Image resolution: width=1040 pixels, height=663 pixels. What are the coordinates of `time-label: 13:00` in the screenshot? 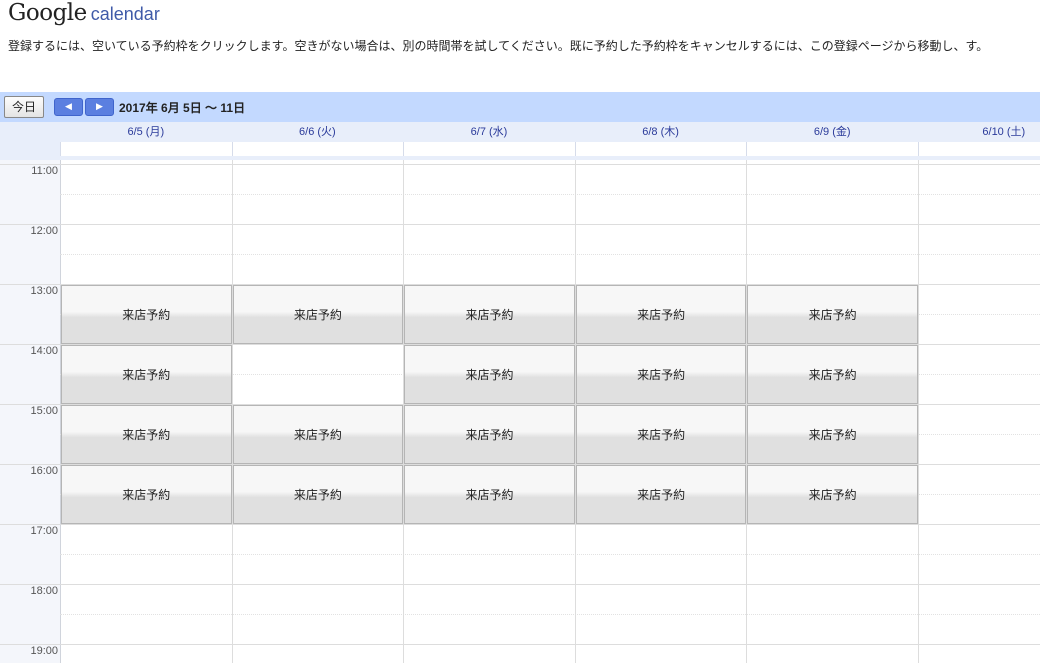 It's located at (44, 291).